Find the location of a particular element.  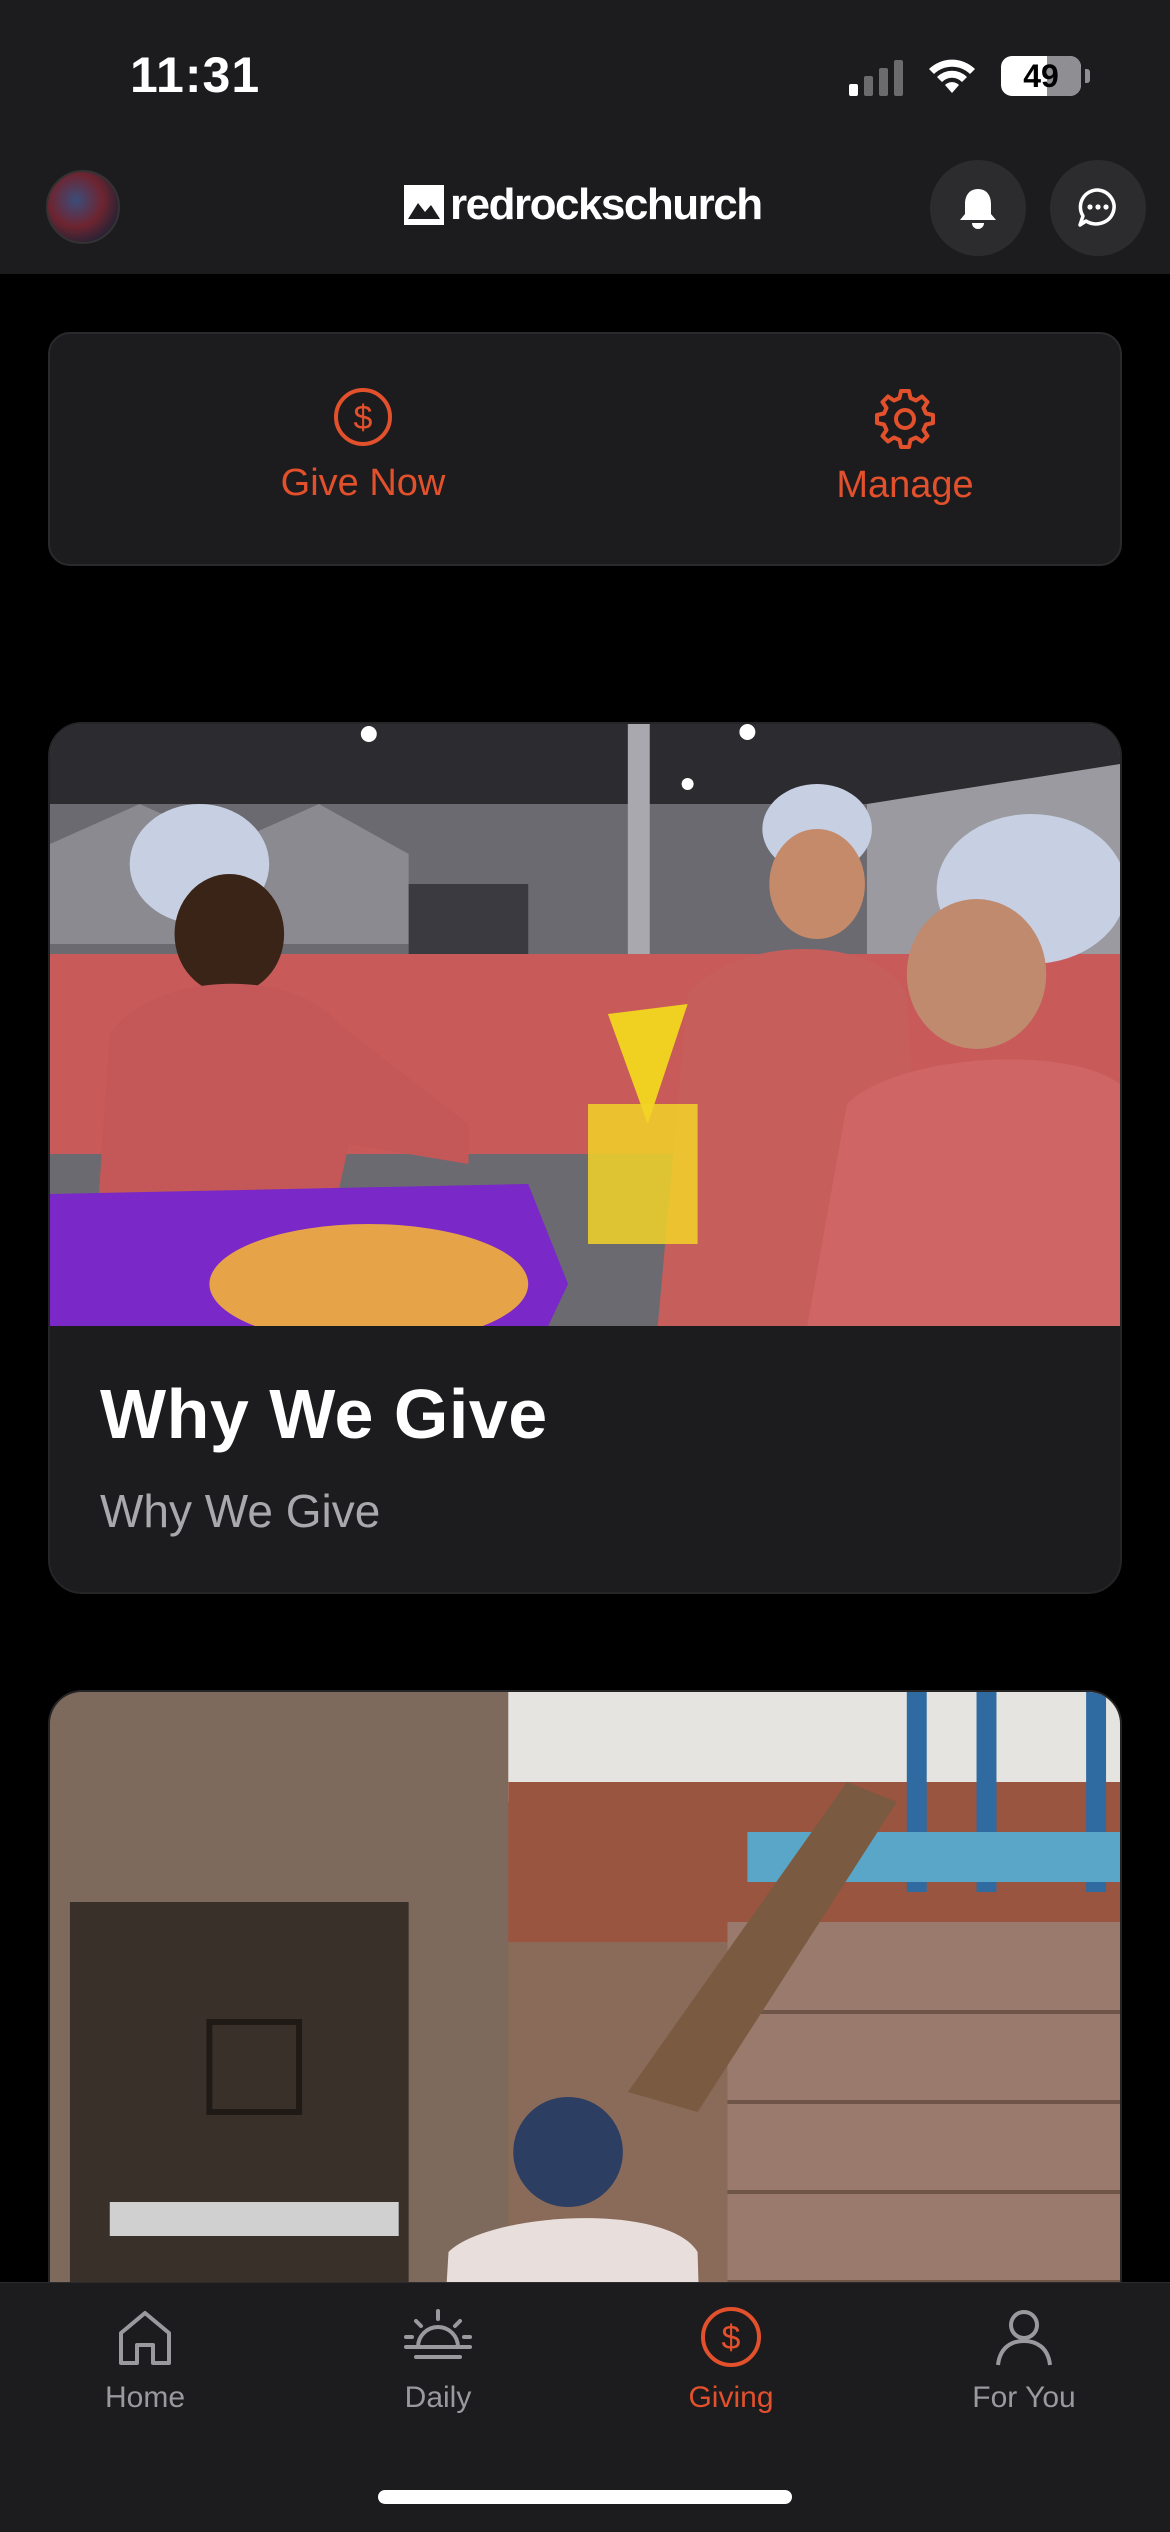

tab-for-you-label: For You is located at coordinates (1024, 2397).